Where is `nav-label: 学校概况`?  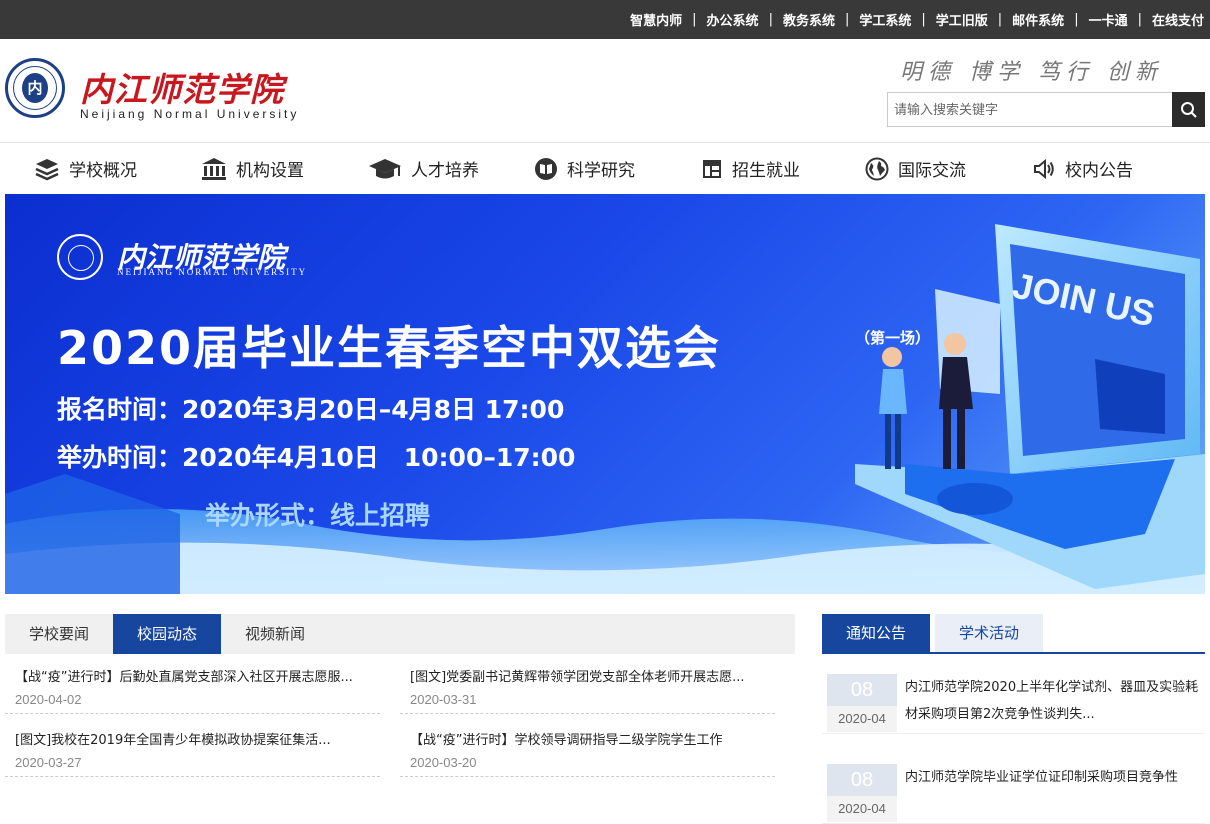 nav-label: 学校概况 is located at coordinates (103, 171).